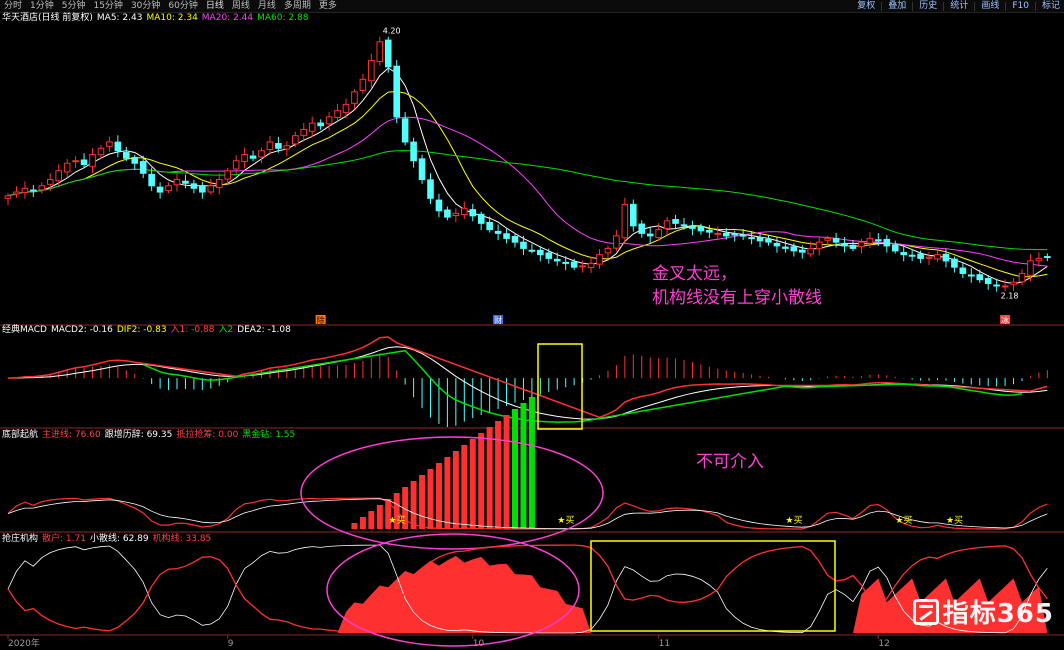 The height and width of the screenshot is (650, 1064). Describe the element at coordinates (42, 6) in the screenshot. I see `period-tab-1: 1分钟` at that location.